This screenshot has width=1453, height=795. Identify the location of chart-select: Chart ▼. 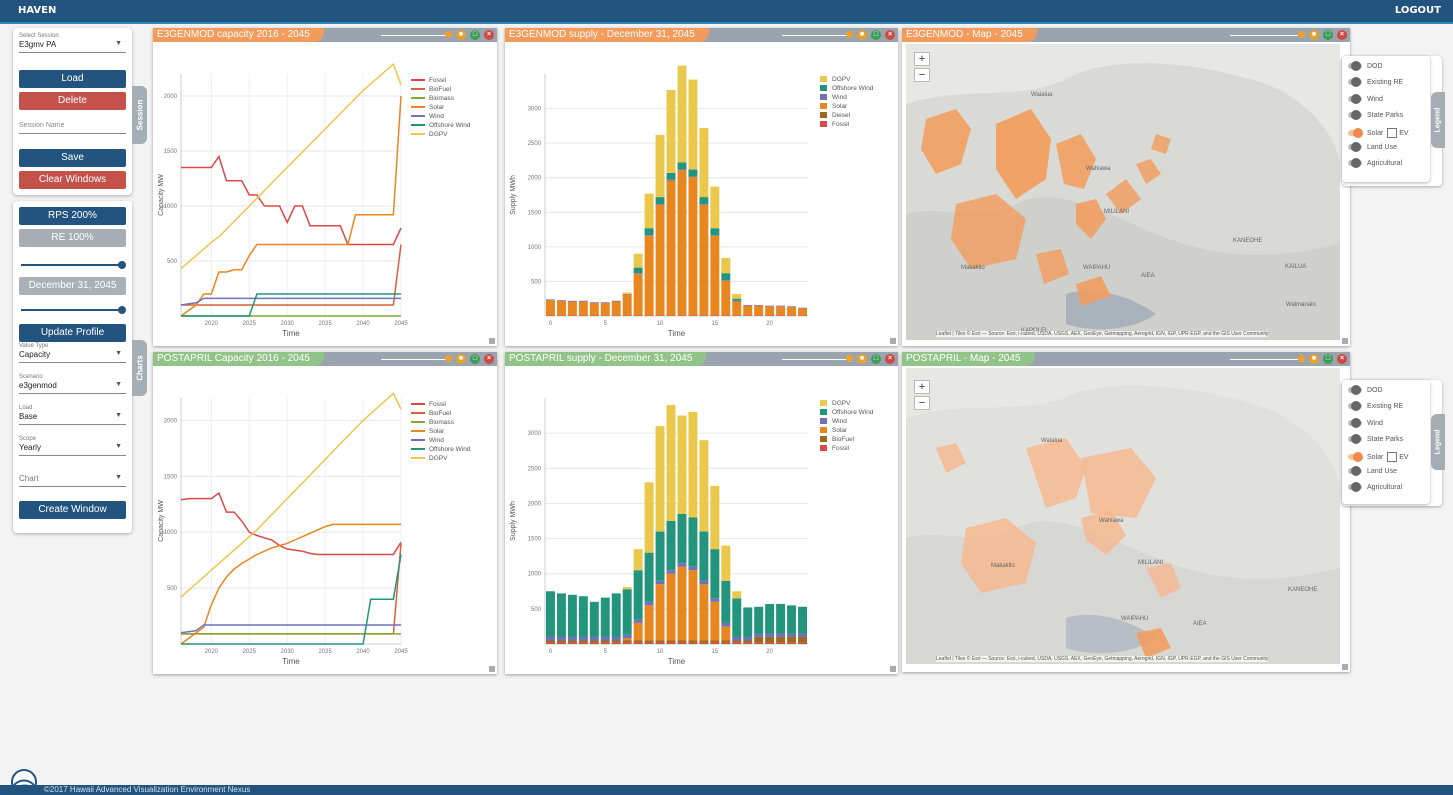
(72, 480).